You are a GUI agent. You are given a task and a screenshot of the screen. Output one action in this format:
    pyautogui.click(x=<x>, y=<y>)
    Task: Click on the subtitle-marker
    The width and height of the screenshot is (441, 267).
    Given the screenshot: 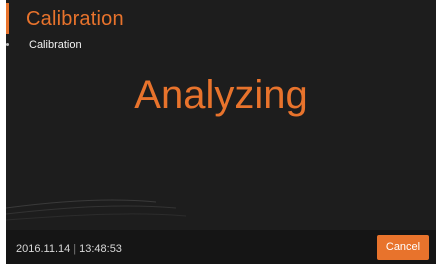 What is the action you would take?
    pyautogui.click(x=7, y=44)
    